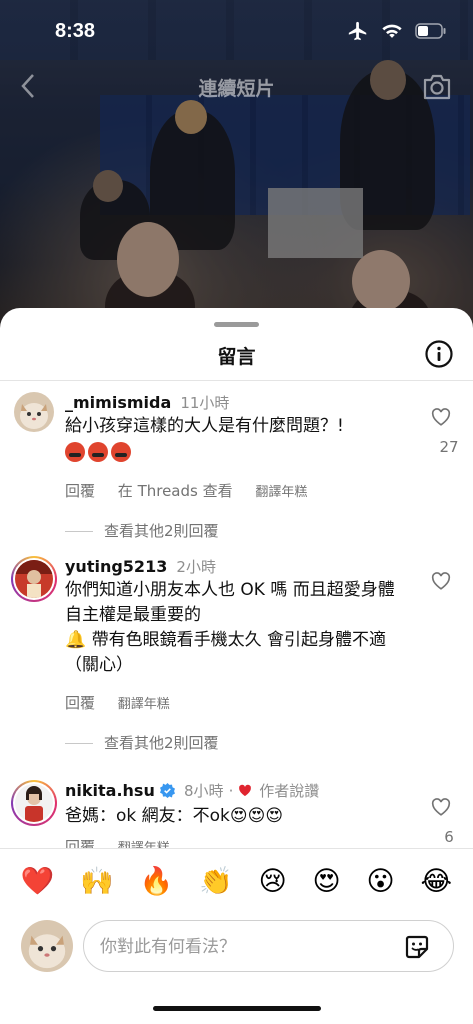 This screenshot has width=473, height=1024. What do you see at coordinates (357, 31) in the screenshot?
I see `airplane-icon` at bounding box center [357, 31].